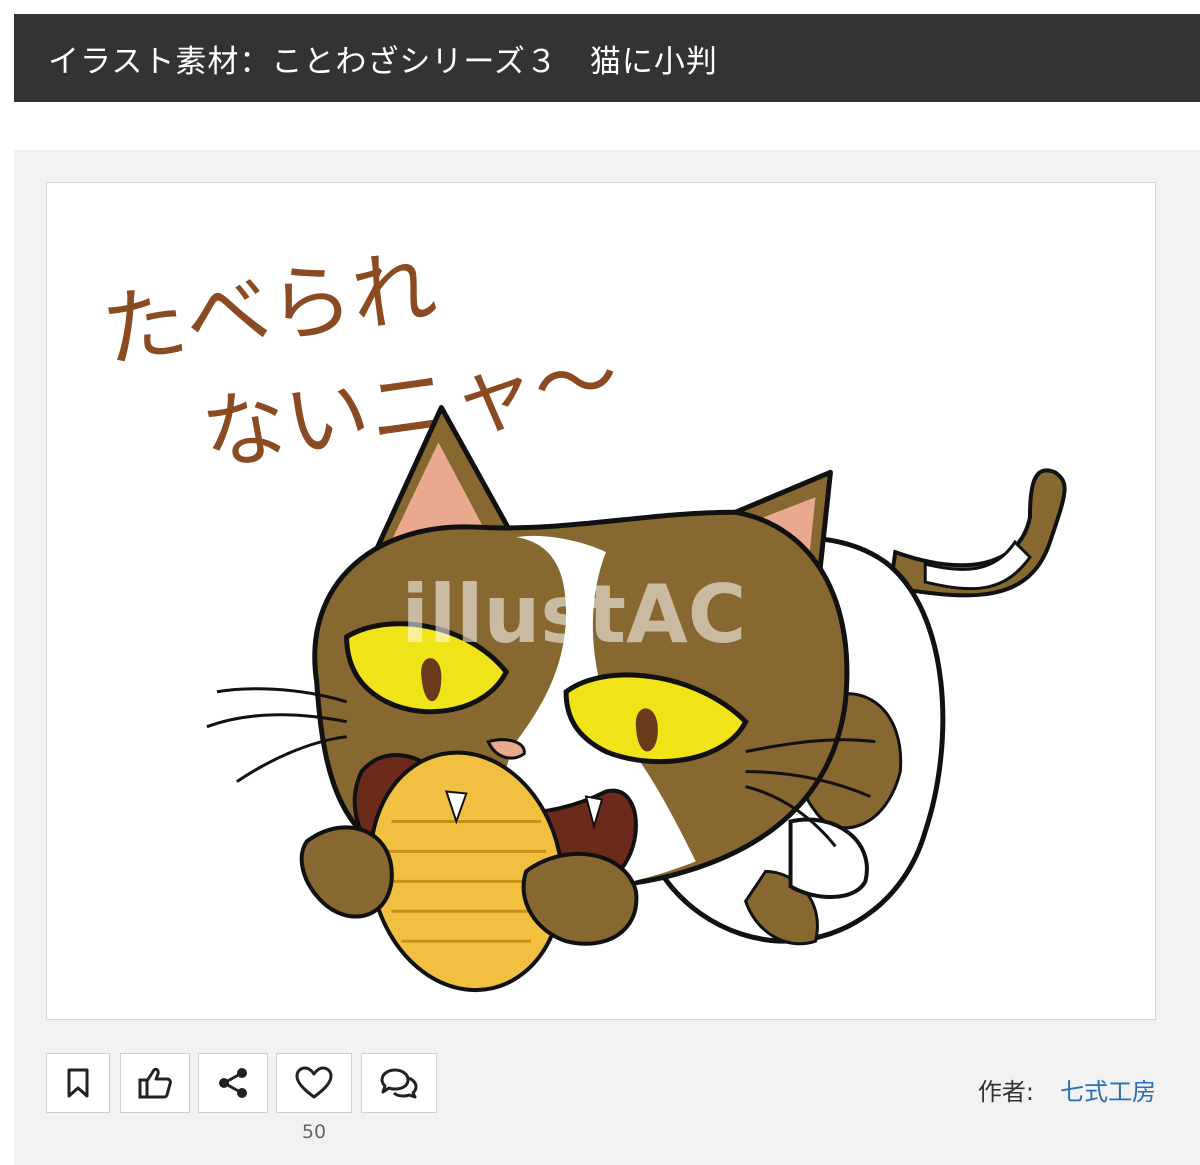 The height and width of the screenshot is (1165, 1200). Describe the element at coordinates (383, 61) in the screenshot. I see `page-title-text: イラスト素材：ことわざシリーズ３ 猫に小判` at that location.